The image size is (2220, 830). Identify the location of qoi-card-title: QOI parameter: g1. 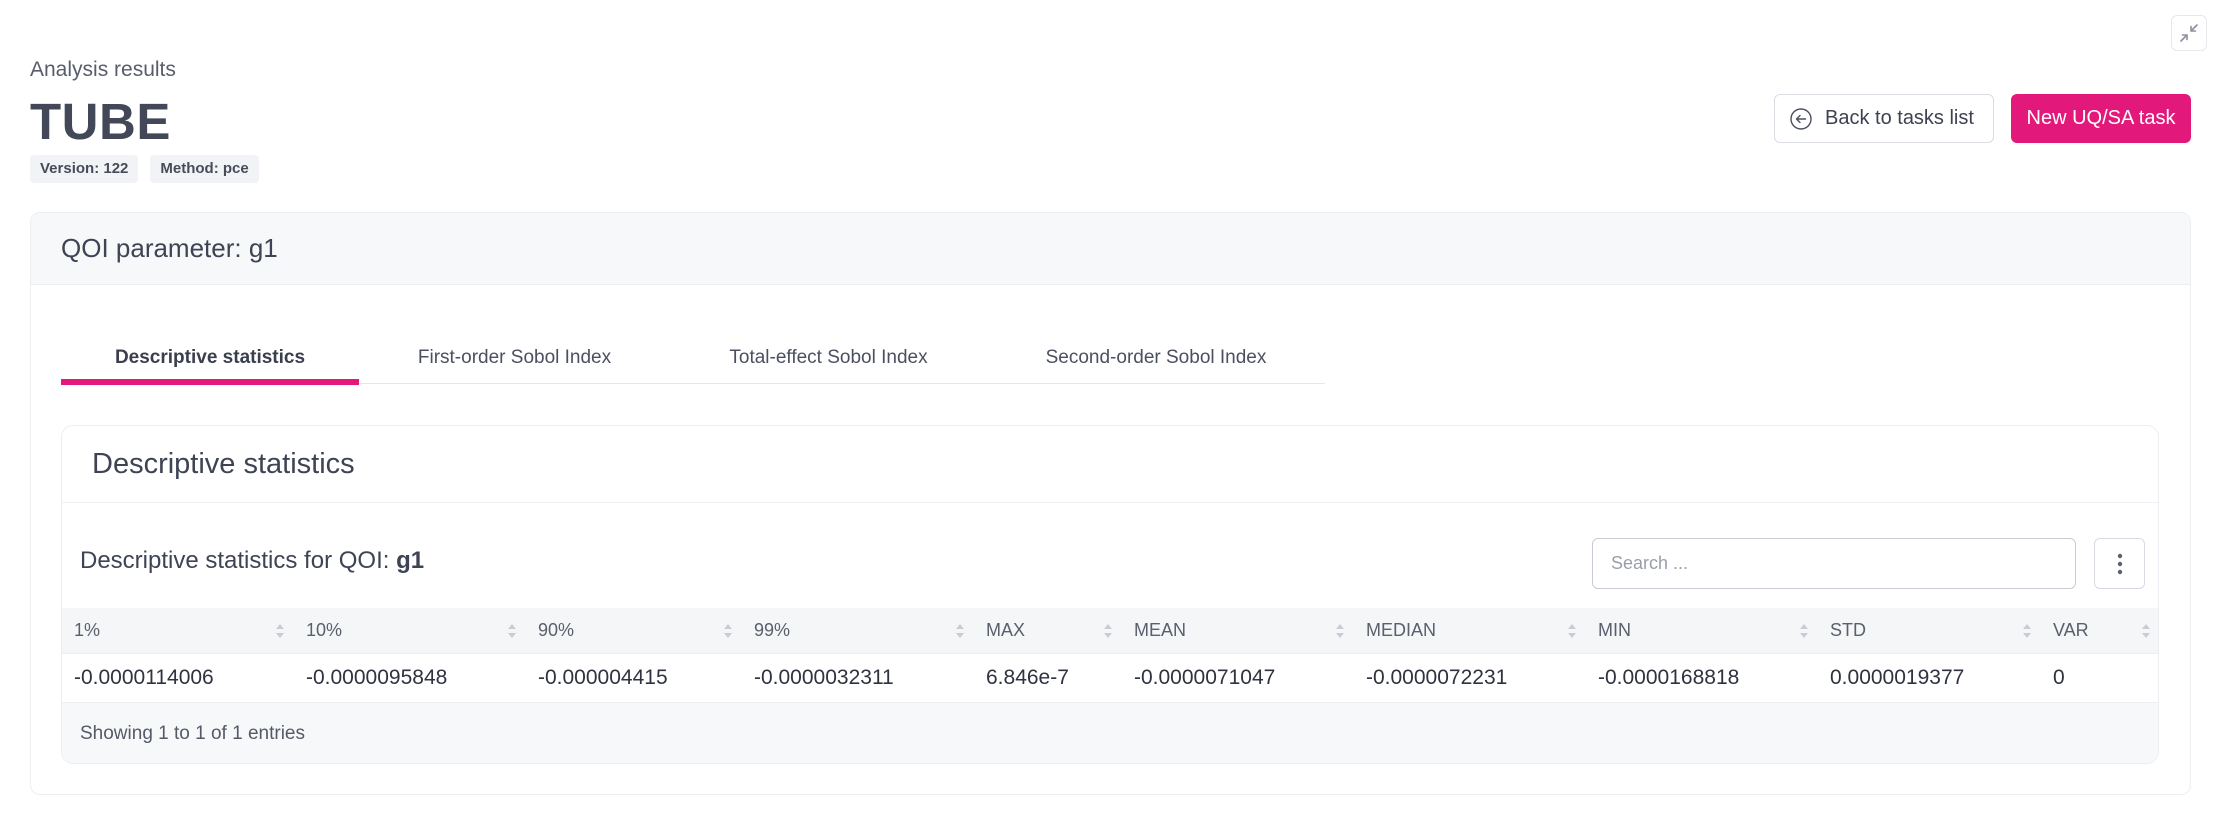
(169, 248).